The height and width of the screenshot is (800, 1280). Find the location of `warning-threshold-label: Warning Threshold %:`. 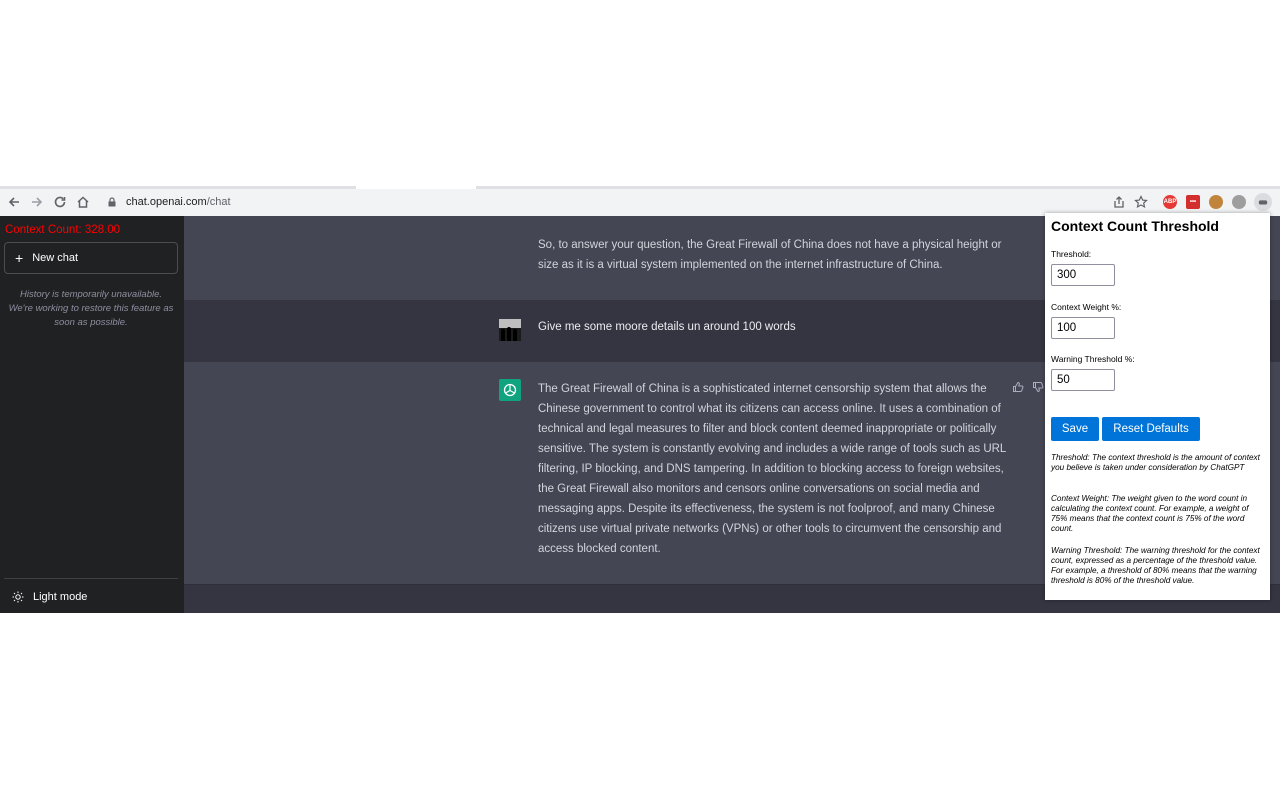

warning-threshold-label: Warning Threshold %: is located at coordinates (1093, 359).